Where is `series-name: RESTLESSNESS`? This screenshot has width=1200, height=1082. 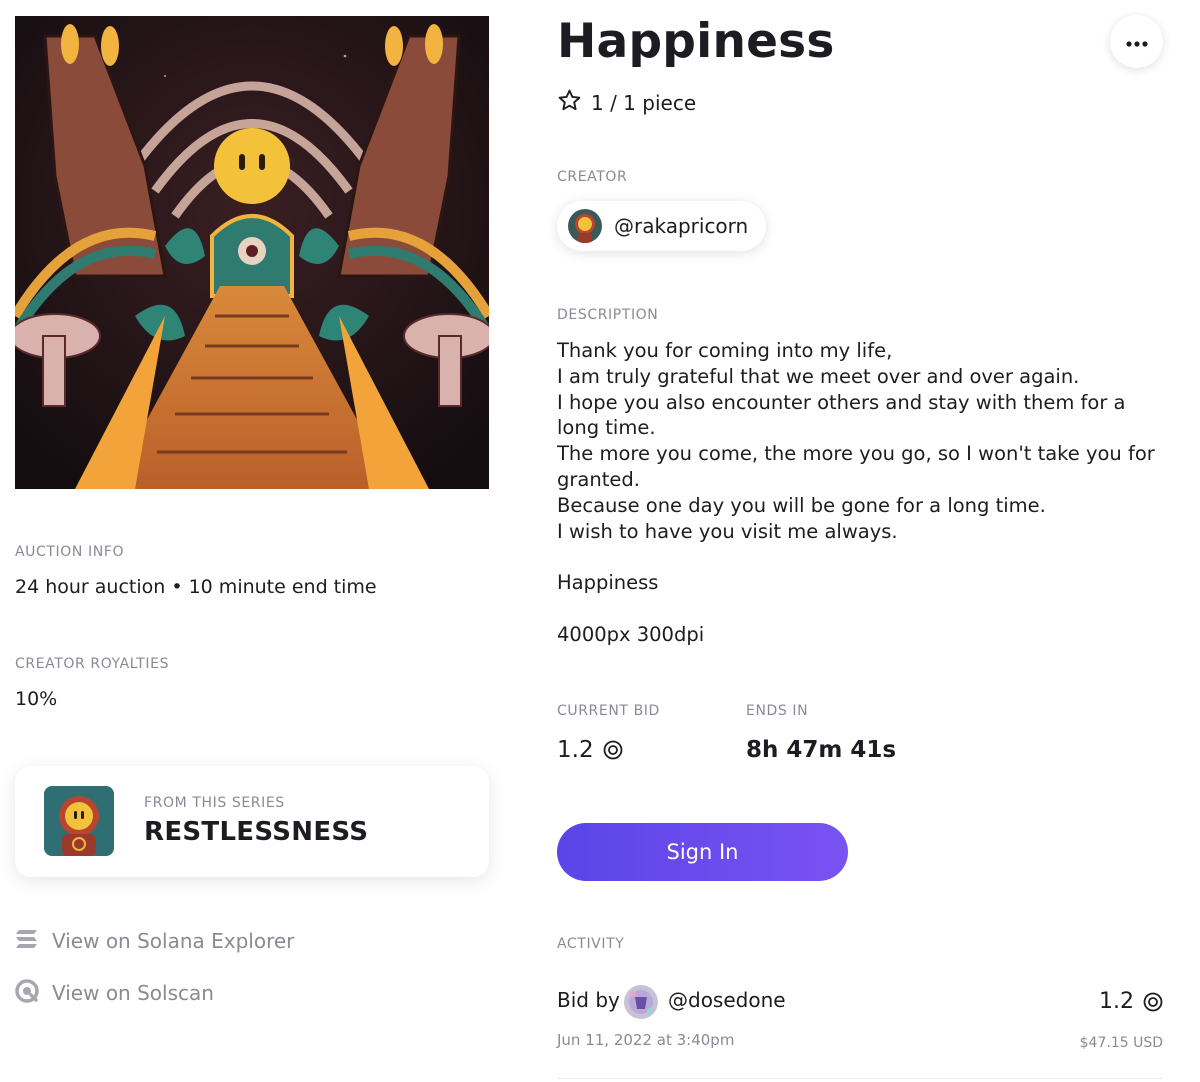 series-name: RESTLESSNESS is located at coordinates (256, 832).